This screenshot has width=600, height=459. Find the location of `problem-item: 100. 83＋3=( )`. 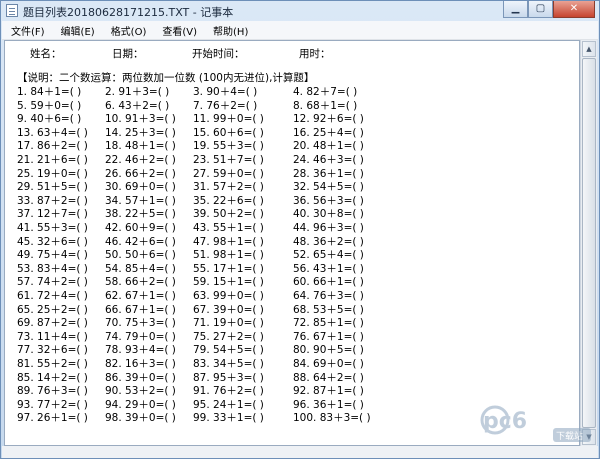

problem-item: 100. 83＋3=( ) is located at coordinates (332, 418).